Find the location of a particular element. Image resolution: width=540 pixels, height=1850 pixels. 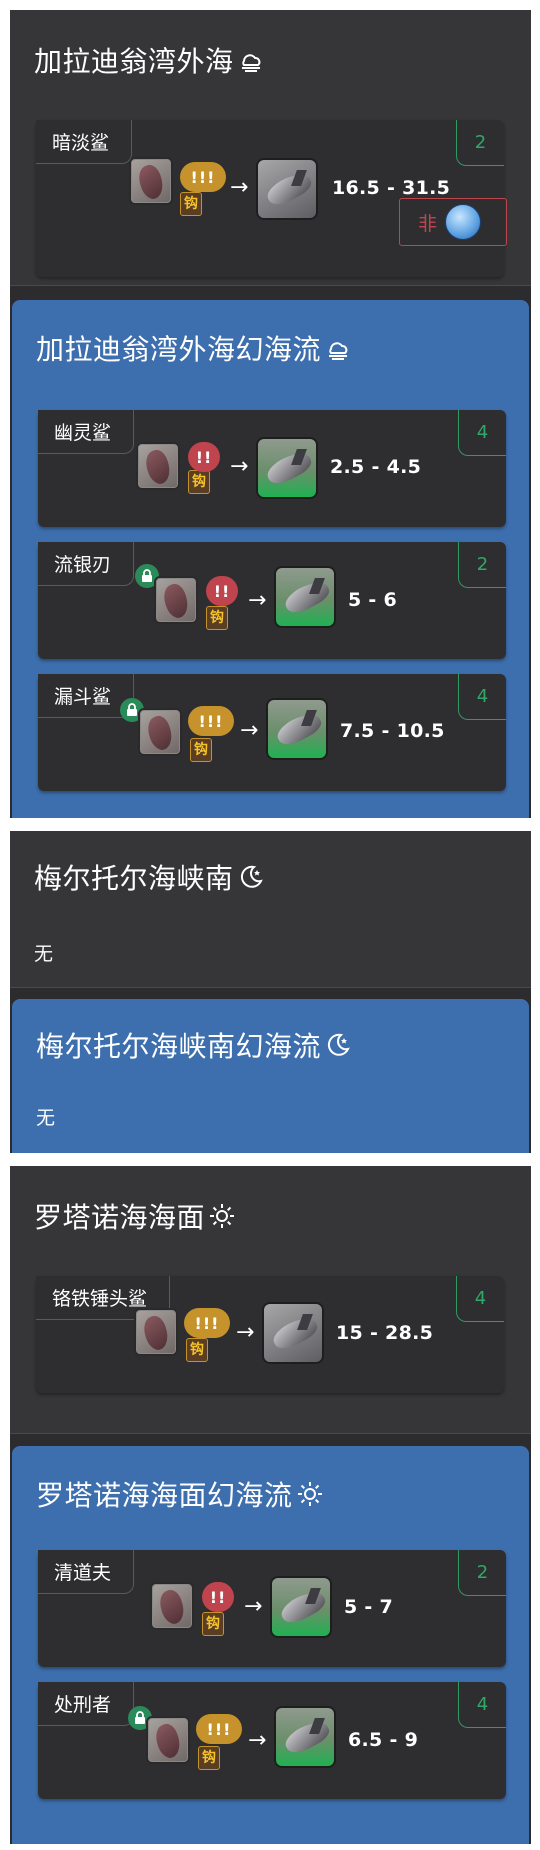

fish-card-executioner: 处刑者 4 钩 !!! → 6.5 - 9 is located at coordinates (272, 1740).